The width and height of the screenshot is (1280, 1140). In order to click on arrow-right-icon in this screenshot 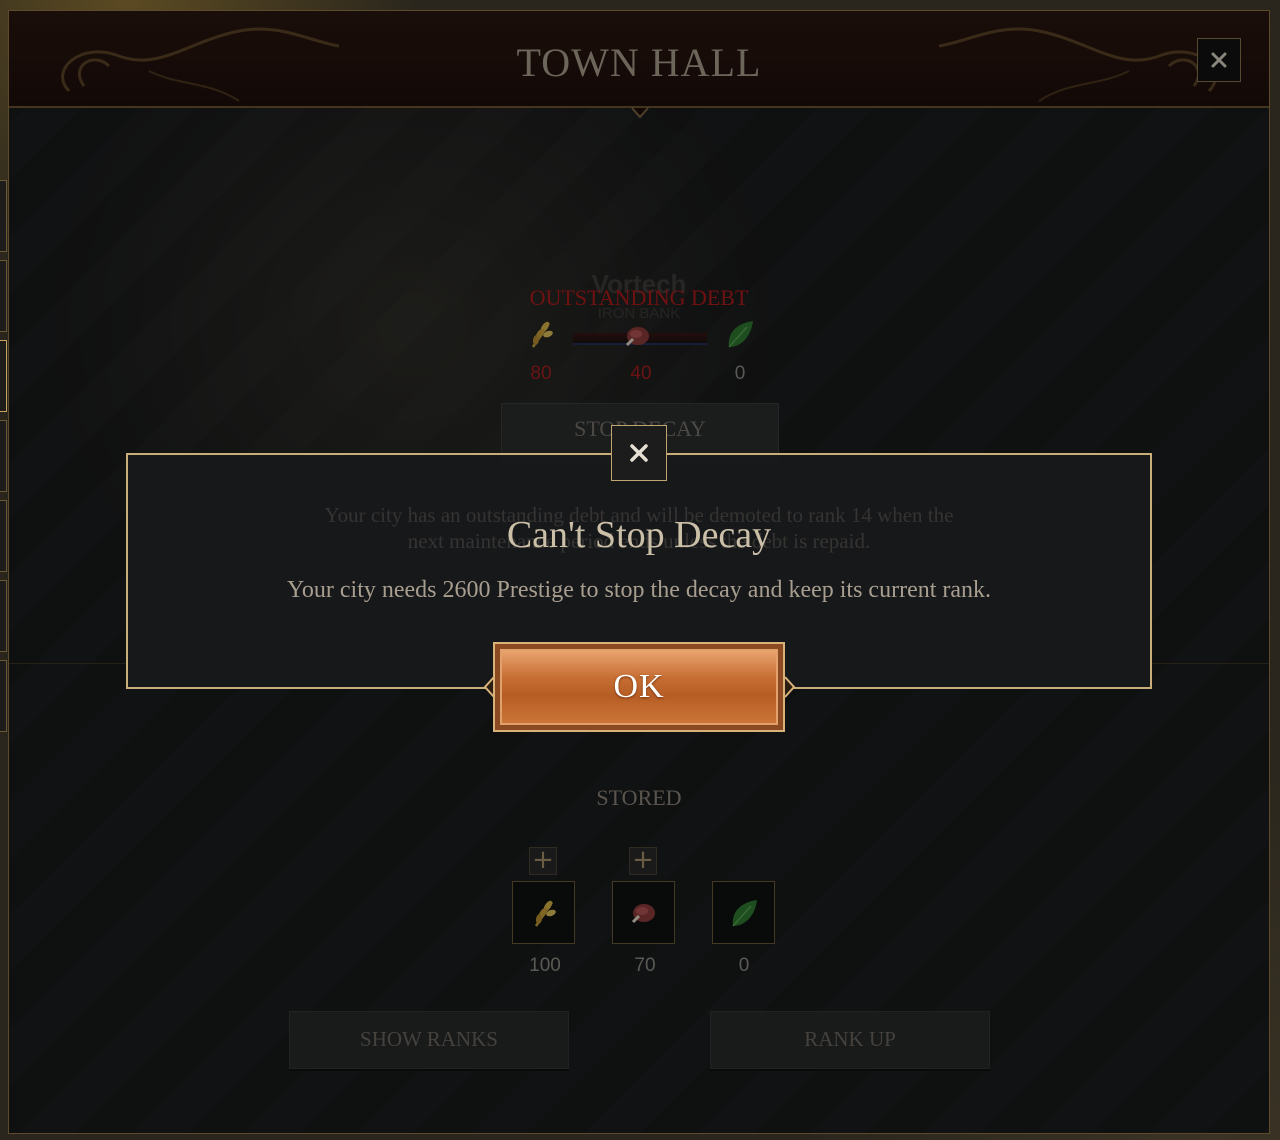, I will do `click(790, 687)`.